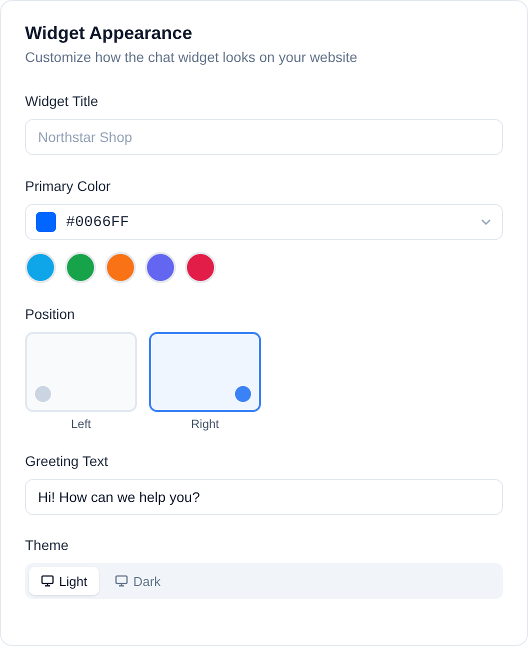 The width and height of the screenshot is (528, 646). What do you see at coordinates (191, 57) in the screenshot?
I see `section-subtitle: Customize how the chat widget looks on your website` at bounding box center [191, 57].